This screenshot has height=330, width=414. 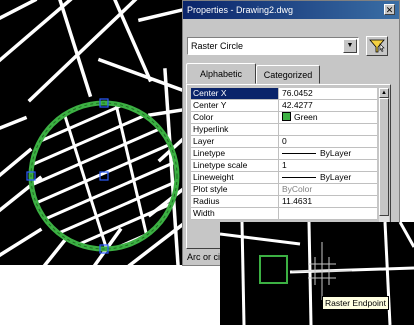 What do you see at coordinates (235, 177) in the screenshot?
I see `property-name: Lineweight` at bounding box center [235, 177].